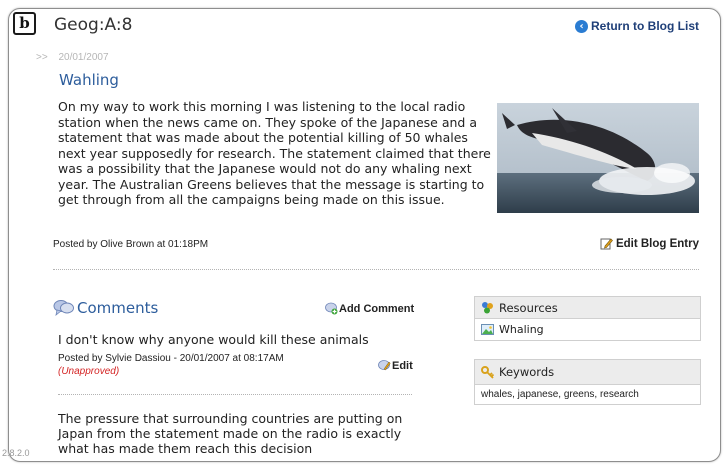 The width and height of the screenshot is (727, 466). What do you see at coordinates (118, 308) in the screenshot?
I see `comments-title: Comments` at bounding box center [118, 308].